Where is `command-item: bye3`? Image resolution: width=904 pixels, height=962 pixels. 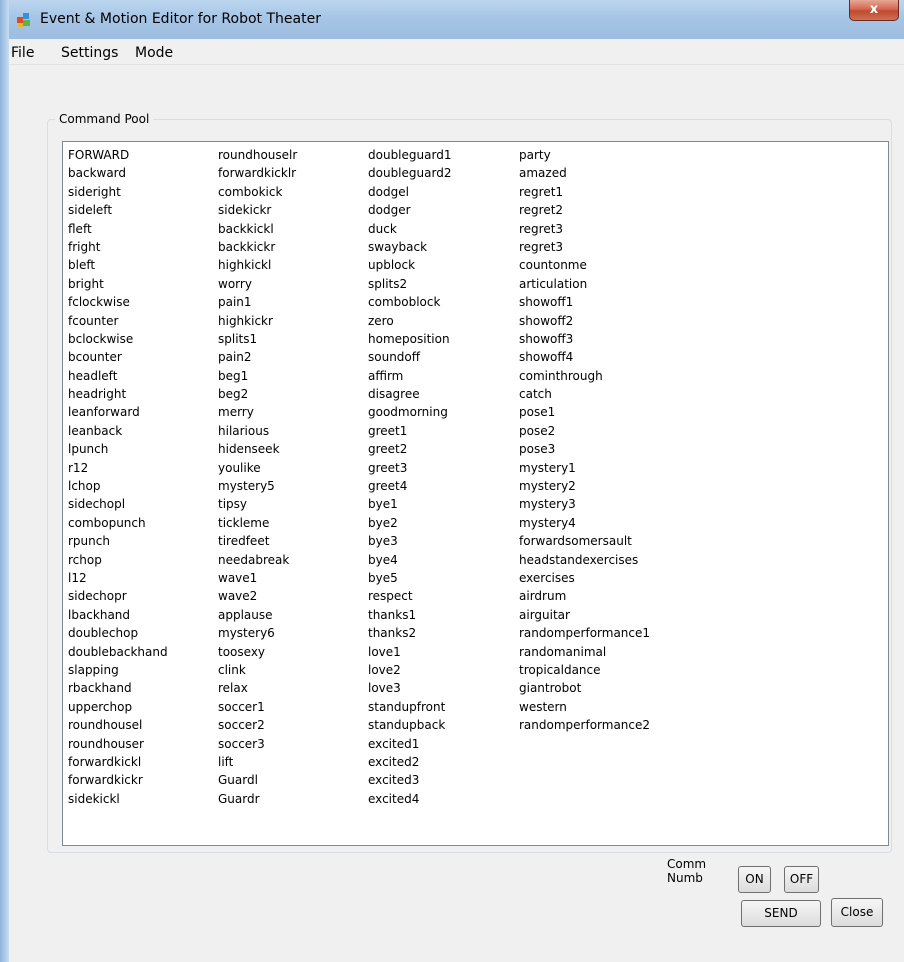 command-item: bye3 is located at coordinates (409, 541).